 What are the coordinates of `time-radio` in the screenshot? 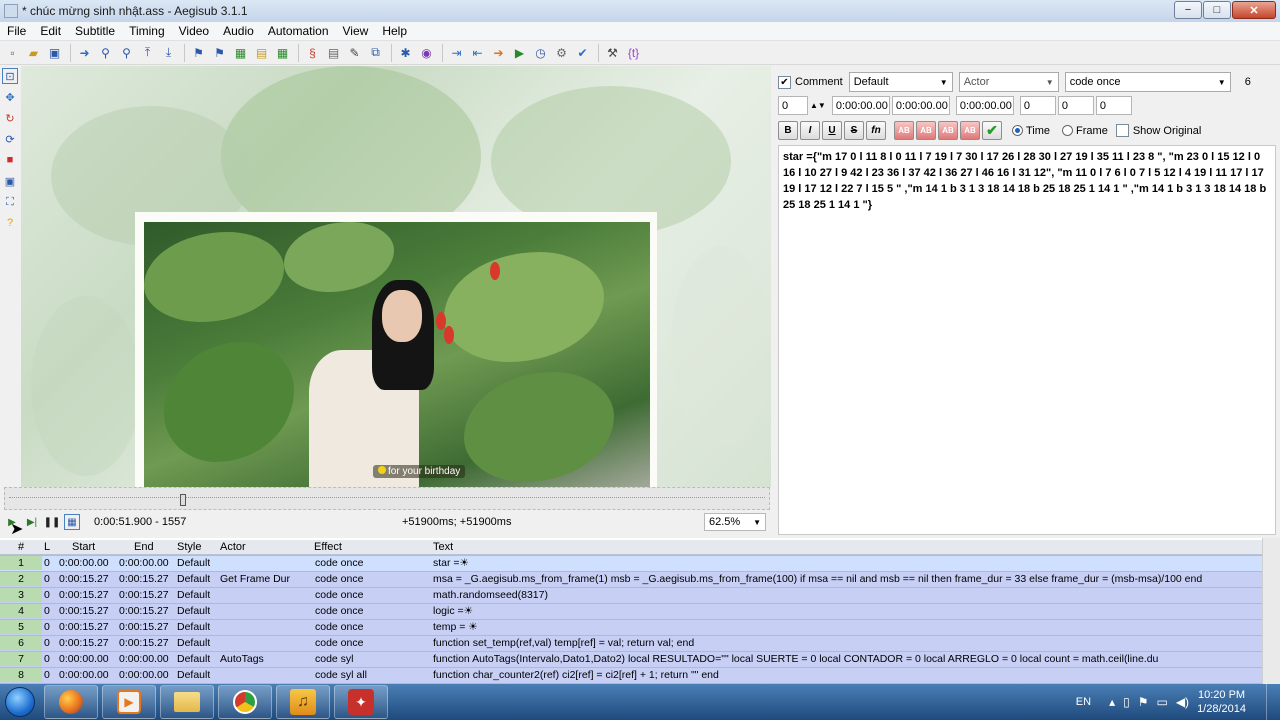 It's located at (1017, 130).